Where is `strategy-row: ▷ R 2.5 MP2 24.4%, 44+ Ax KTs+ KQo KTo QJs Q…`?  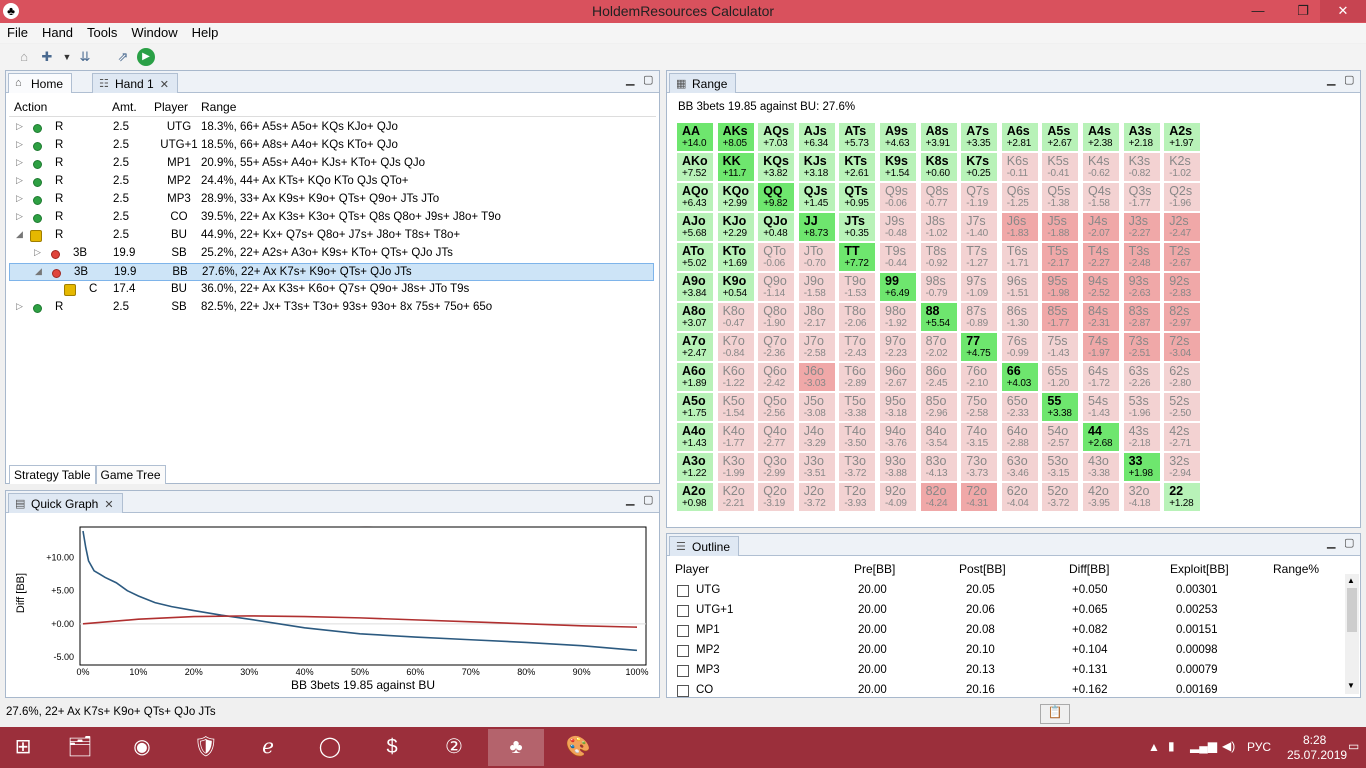 strategy-row: ▷ R 2.5 MP2 24.4%, 44+ Ax KTs+ KQo KTo QJs Q… is located at coordinates (331, 182).